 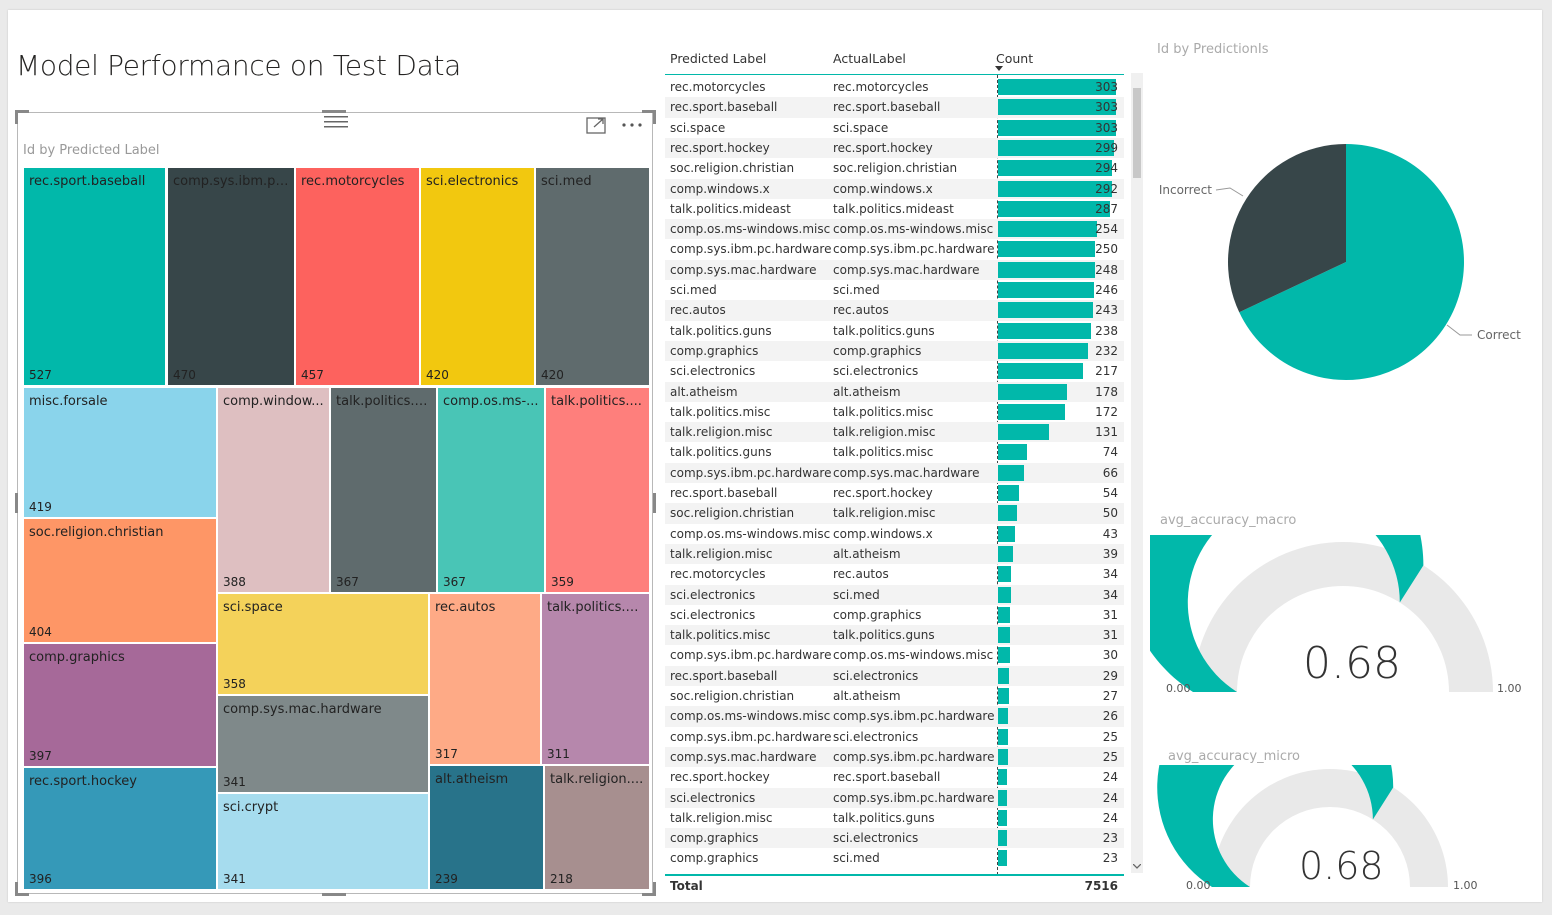 What do you see at coordinates (16, 117) in the screenshot?
I see `resize-handle-tl-v` at bounding box center [16, 117].